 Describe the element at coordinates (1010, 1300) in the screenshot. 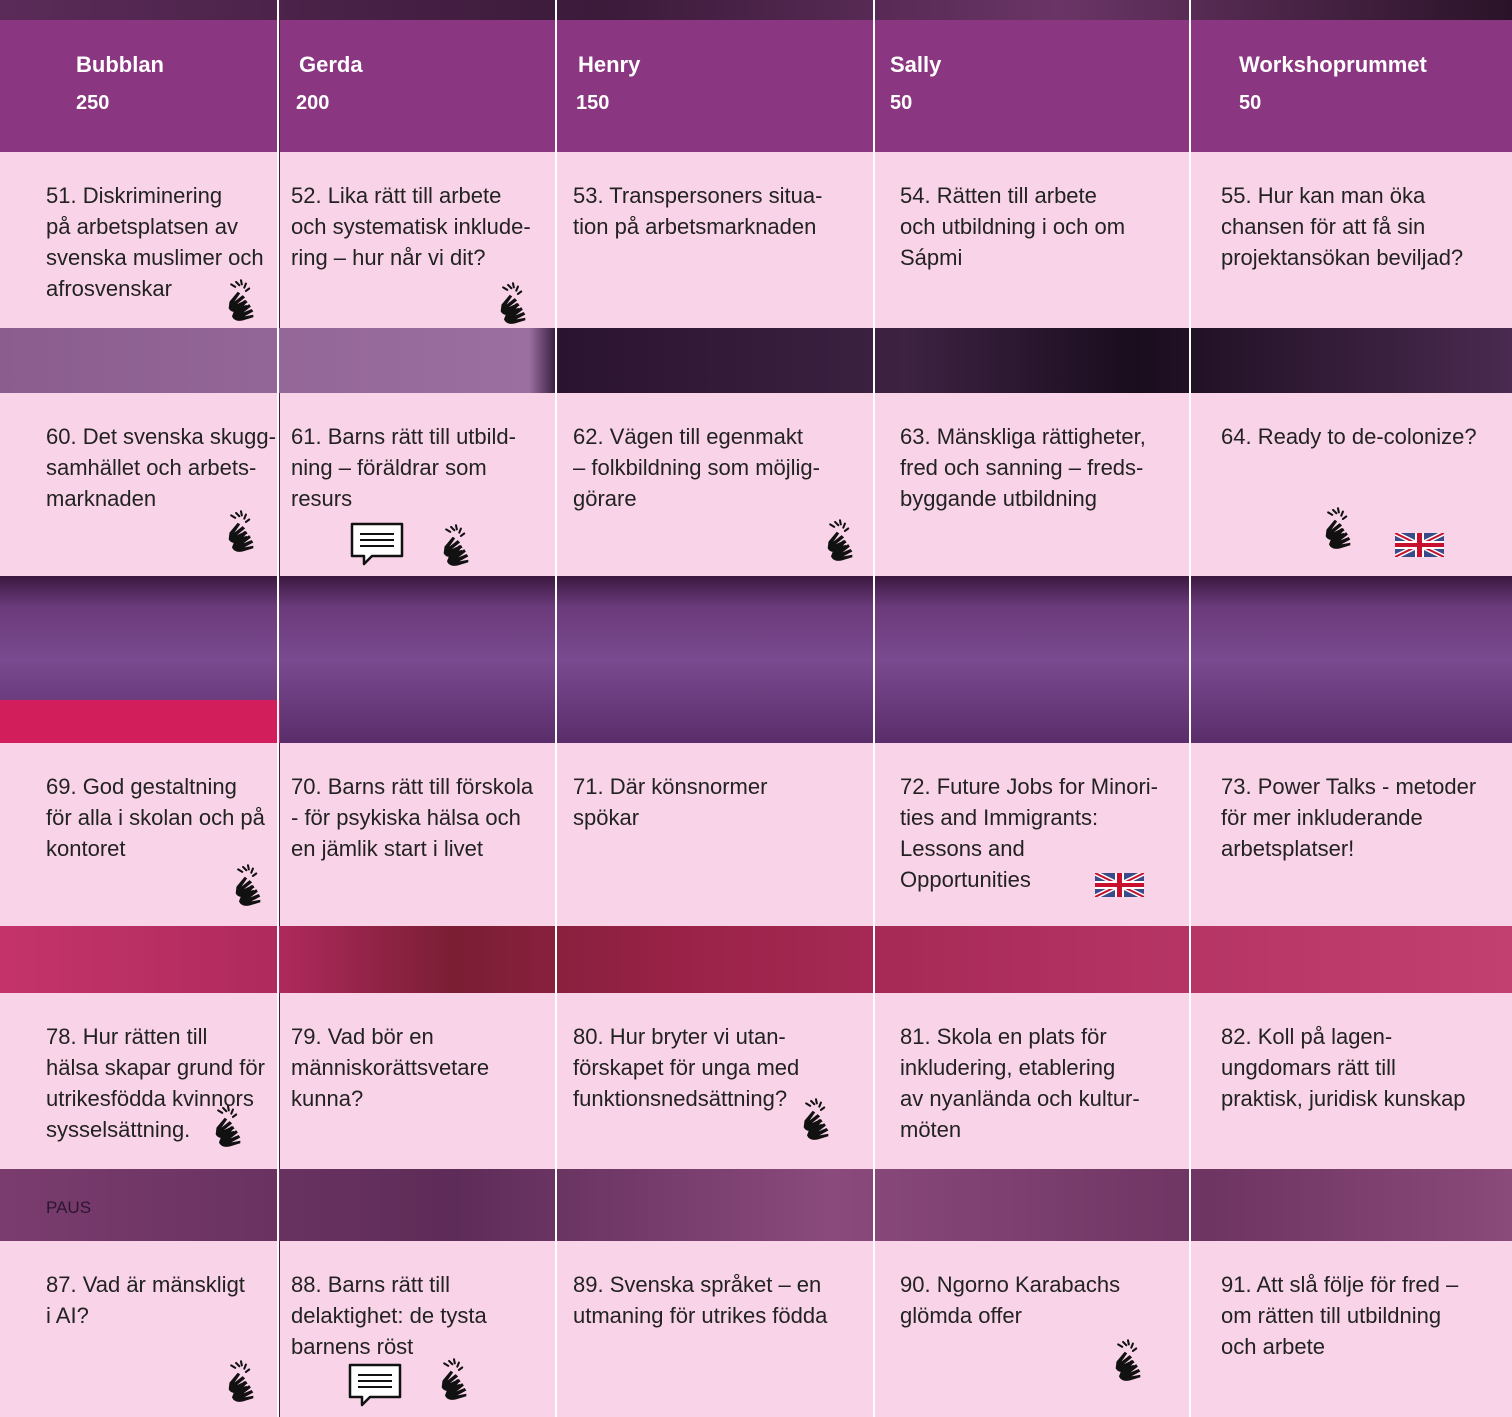

I see `session-title: 90. Ngorno Karabachs glömda offer` at that location.